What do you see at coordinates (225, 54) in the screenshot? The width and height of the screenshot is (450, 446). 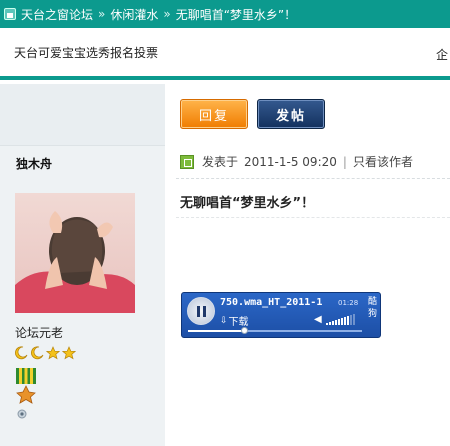 I see `announcement-bar: 天台可爱宝宝选秀报名投票 企` at bounding box center [225, 54].